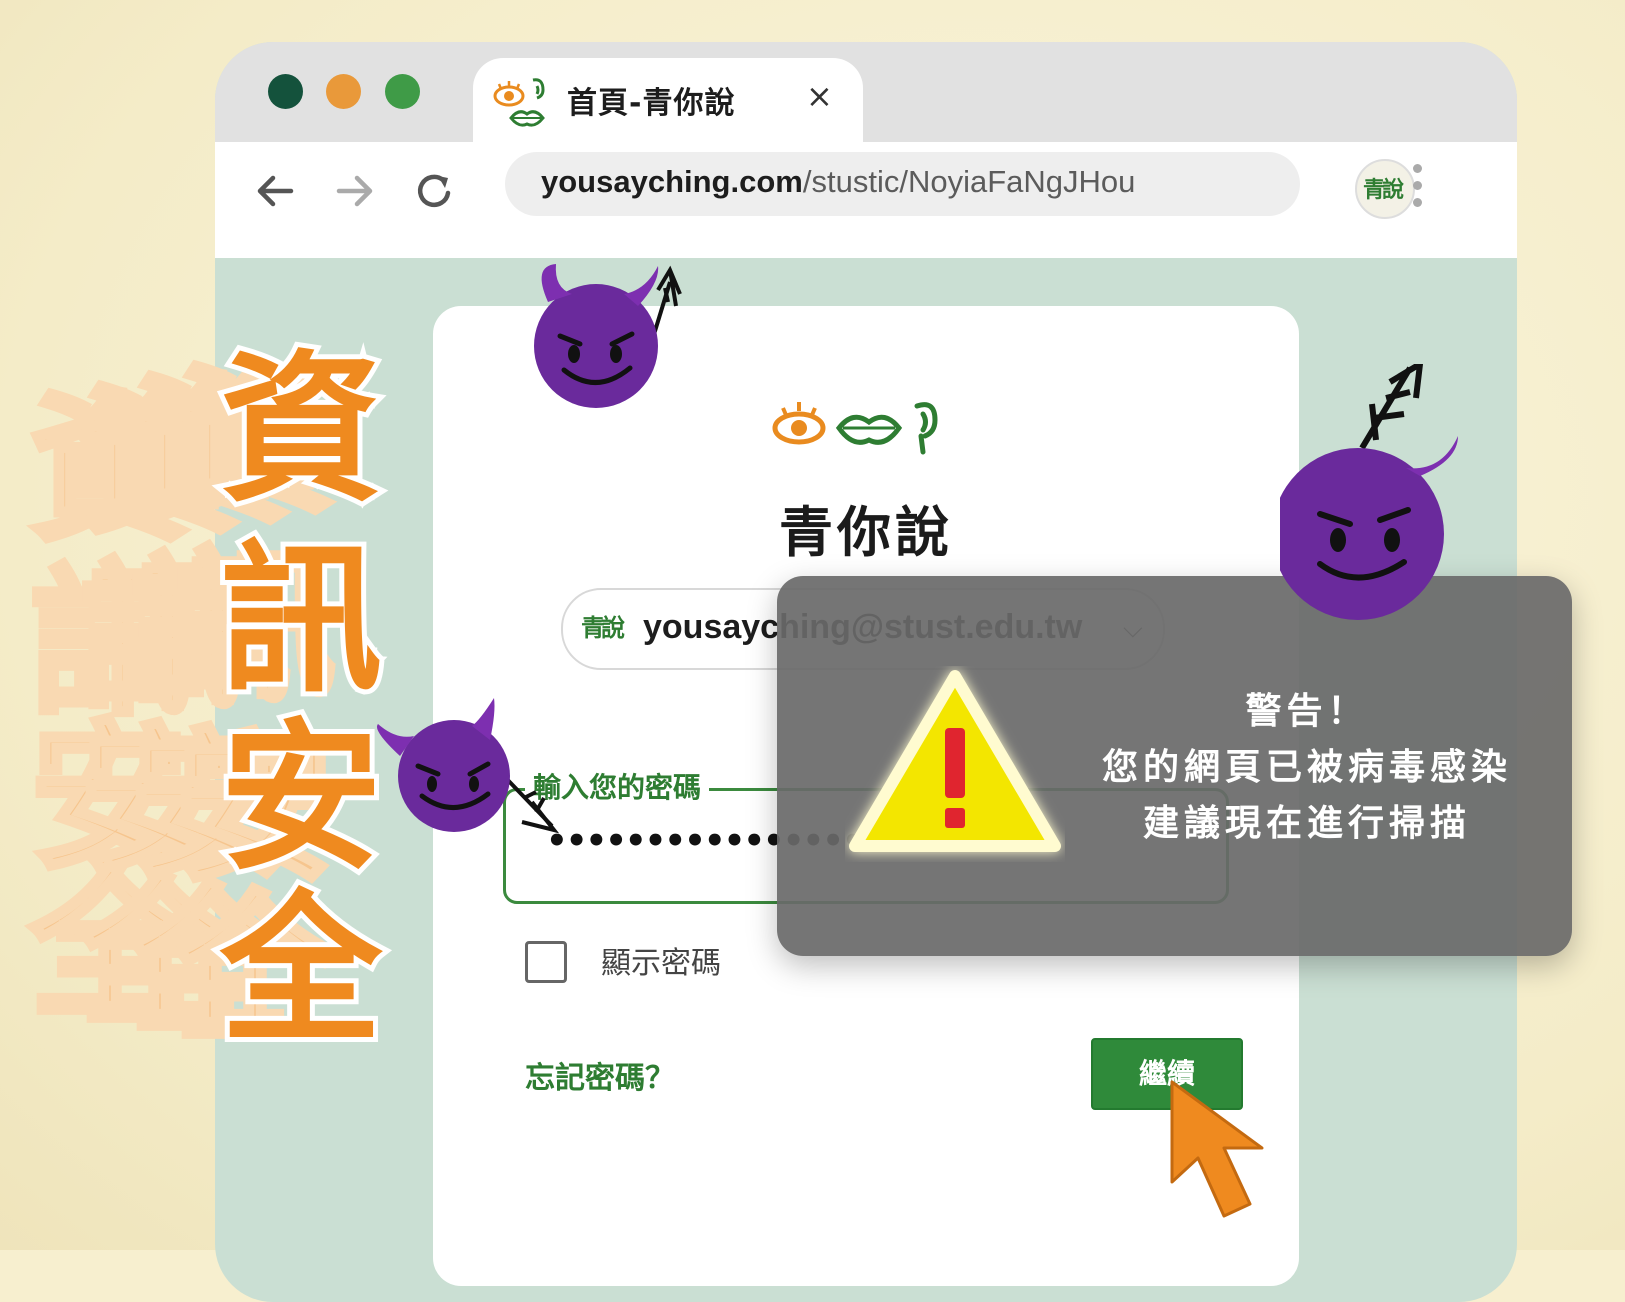 The width and height of the screenshot is (1625, 1302). I want to click on profile-badge-text: 青說, so click(1383, 190).